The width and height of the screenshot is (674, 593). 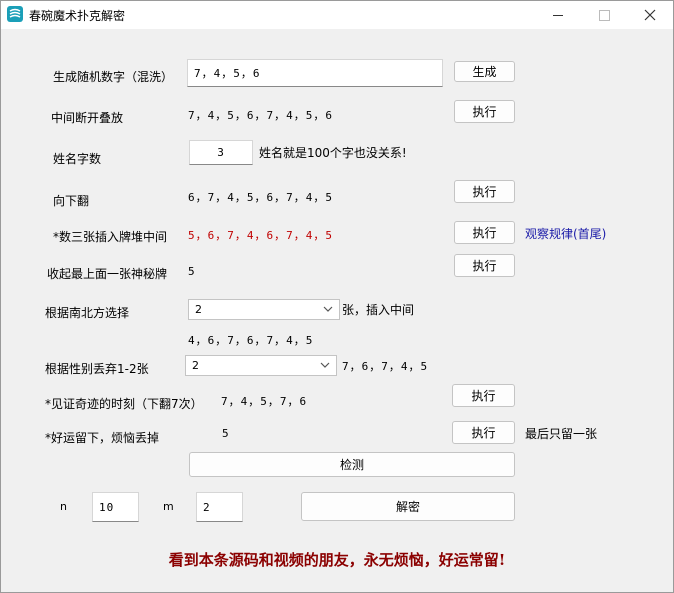 What do you see at coordinates (168, 506) in the screenshot?
I see `m-label: m` at bounding box center [168, 506].